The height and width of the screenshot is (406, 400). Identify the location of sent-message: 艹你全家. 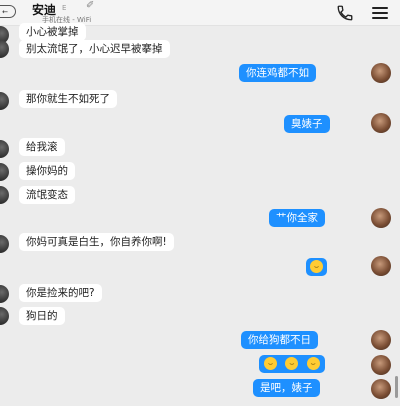
(297, 218).